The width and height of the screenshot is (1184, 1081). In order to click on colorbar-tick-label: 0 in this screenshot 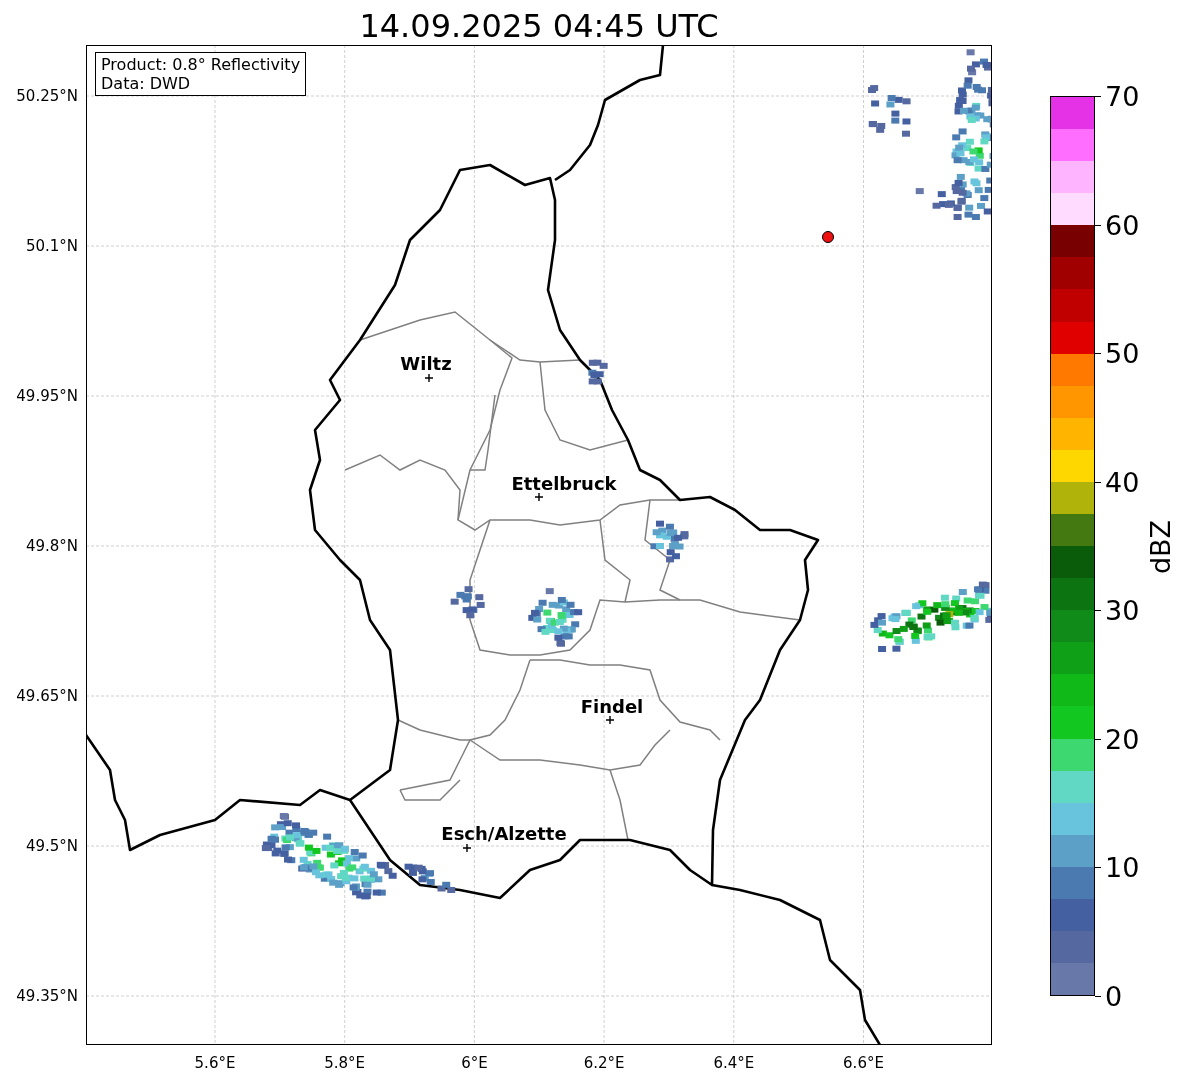, I will do `click(1114, 996)`.